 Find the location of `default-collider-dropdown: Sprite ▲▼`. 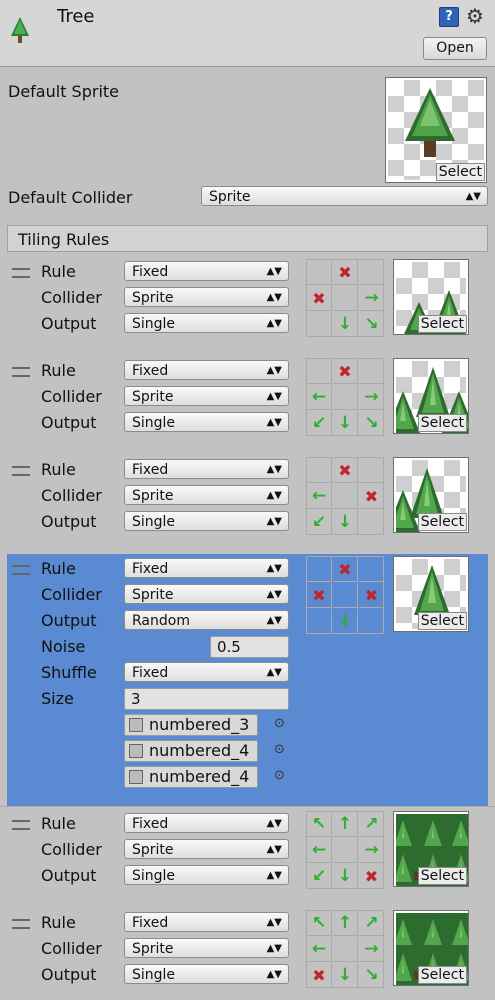

default-collider-dropdown: Sprite ▲▼ is located at coordinates (344, 196).